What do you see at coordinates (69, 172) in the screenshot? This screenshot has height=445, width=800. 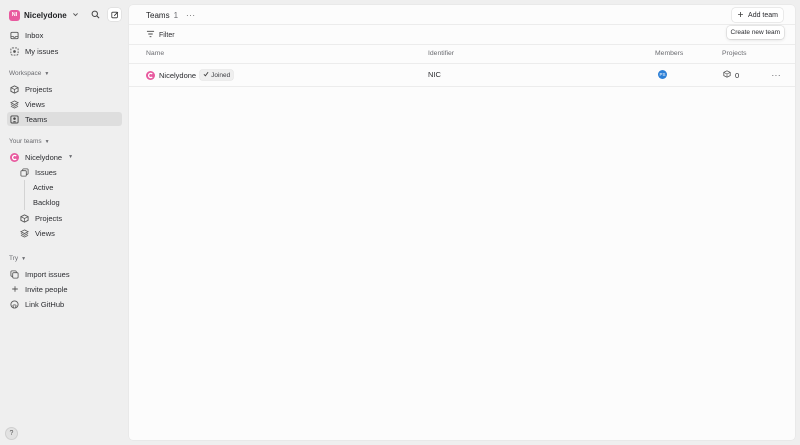 I see `team-item-issues: Issues` at bounding box center [69, 172].